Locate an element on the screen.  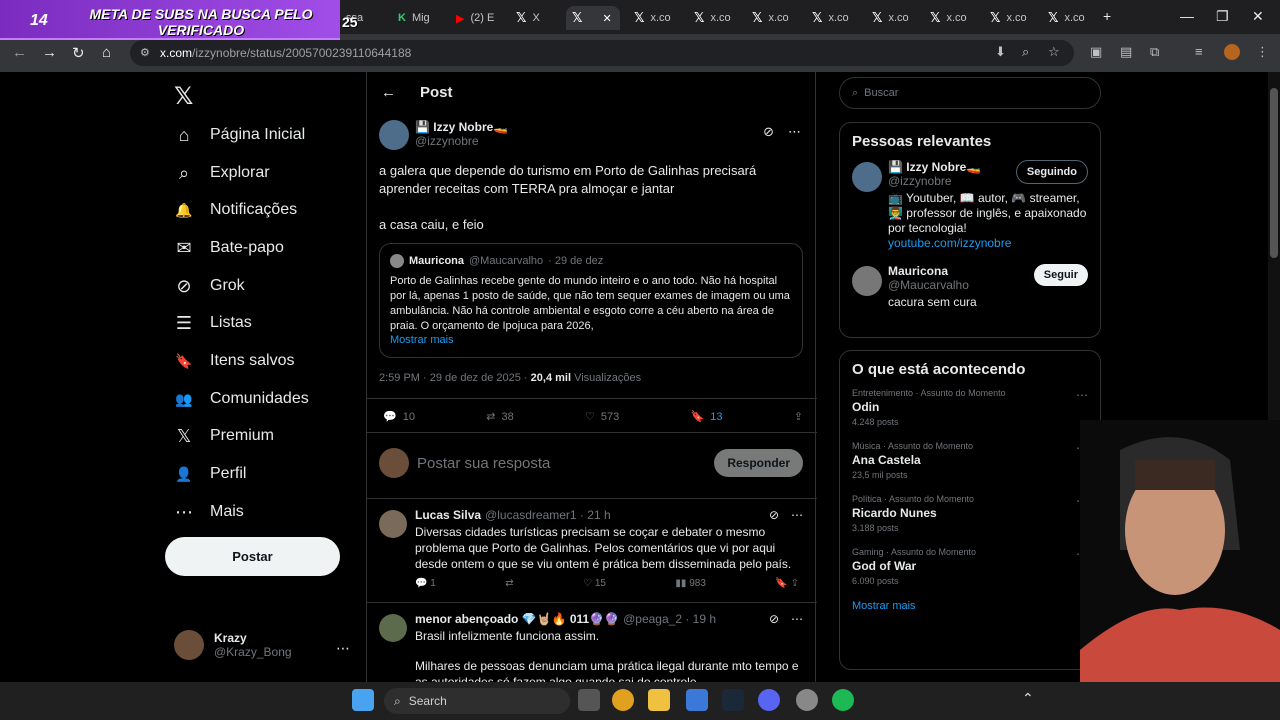
nav-explore: ⌕ Explorar is located at coordinates (222, 173).